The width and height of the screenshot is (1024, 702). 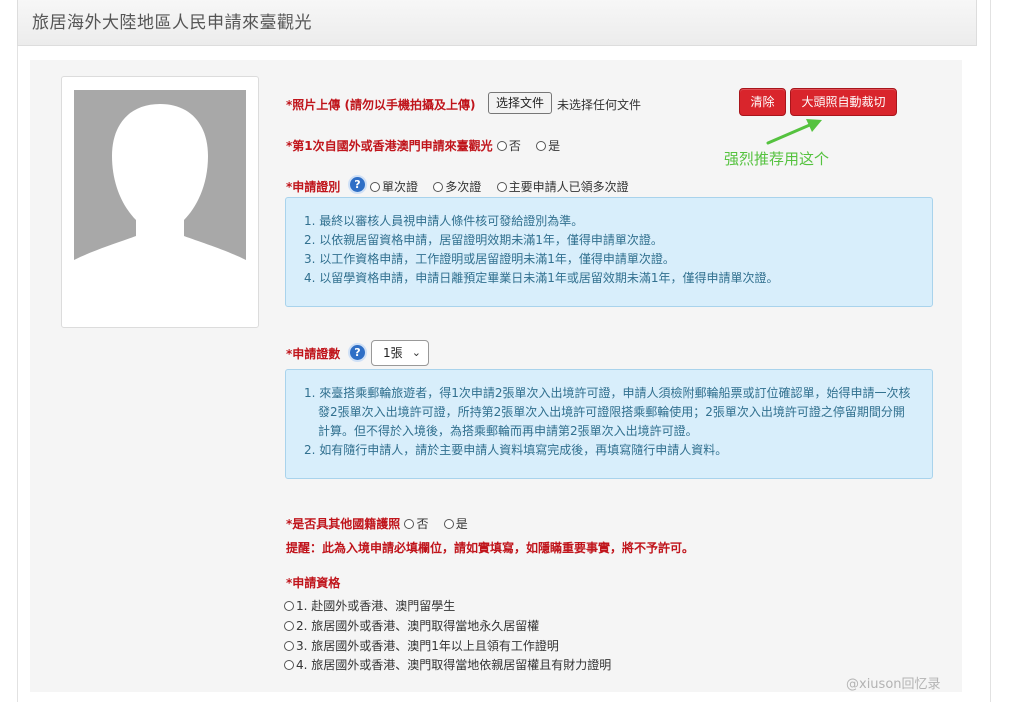 What do you see at coordinates (463, 187) in the screenshot?
I see `multiple-permit-label: 多次證` at bounding box center [463, 187].